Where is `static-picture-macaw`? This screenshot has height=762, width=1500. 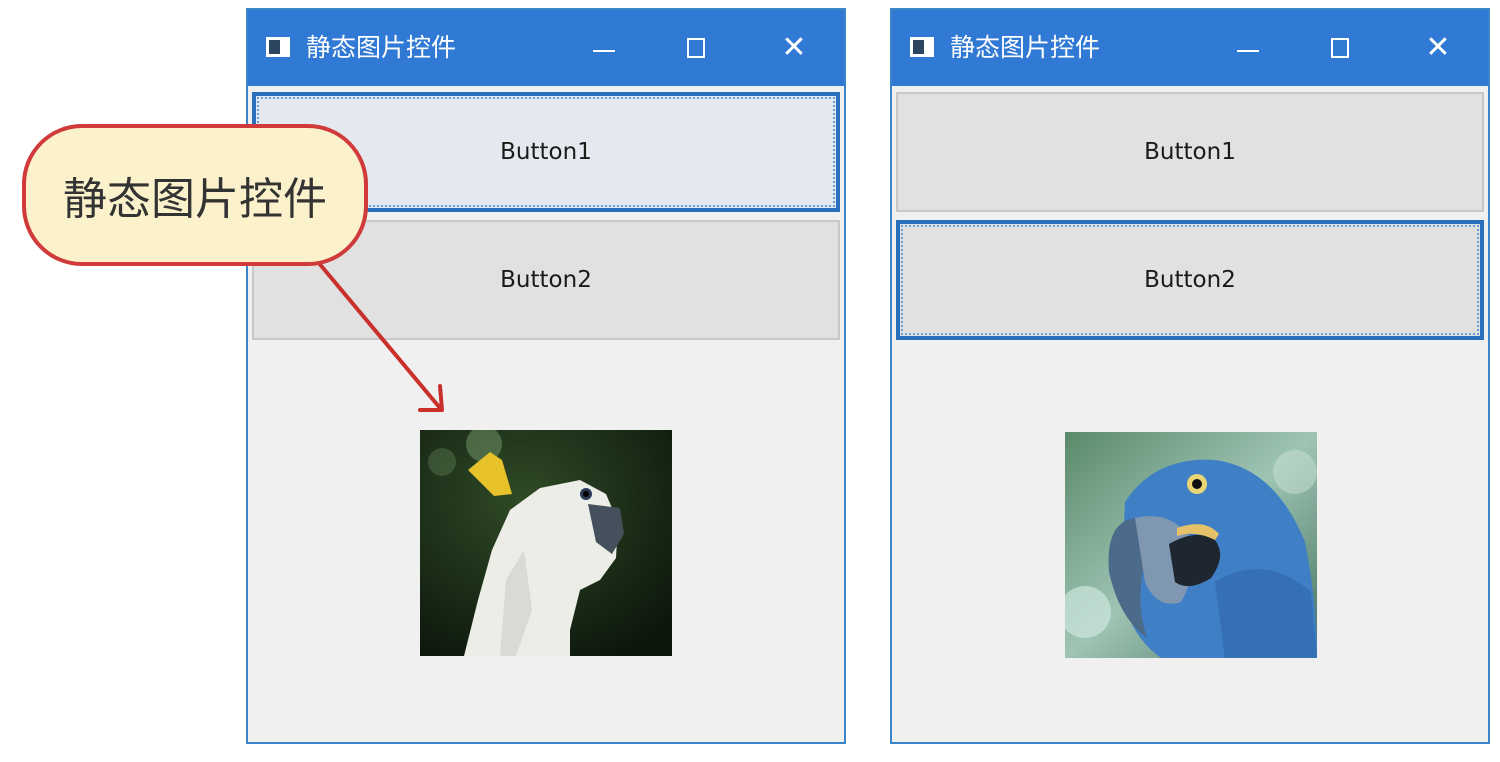
static-picture-macaw is located at coordinates (1191, 545).